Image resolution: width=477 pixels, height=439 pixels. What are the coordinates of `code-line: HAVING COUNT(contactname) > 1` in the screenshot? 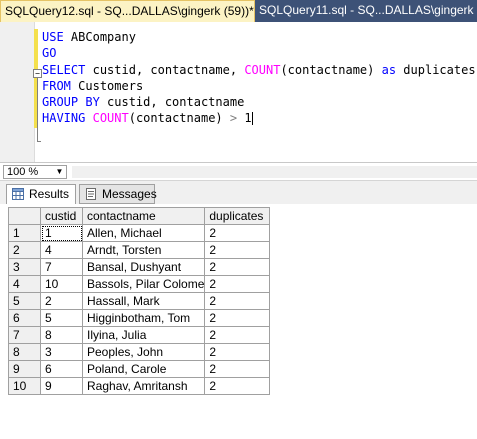 It's located at (259, 118).